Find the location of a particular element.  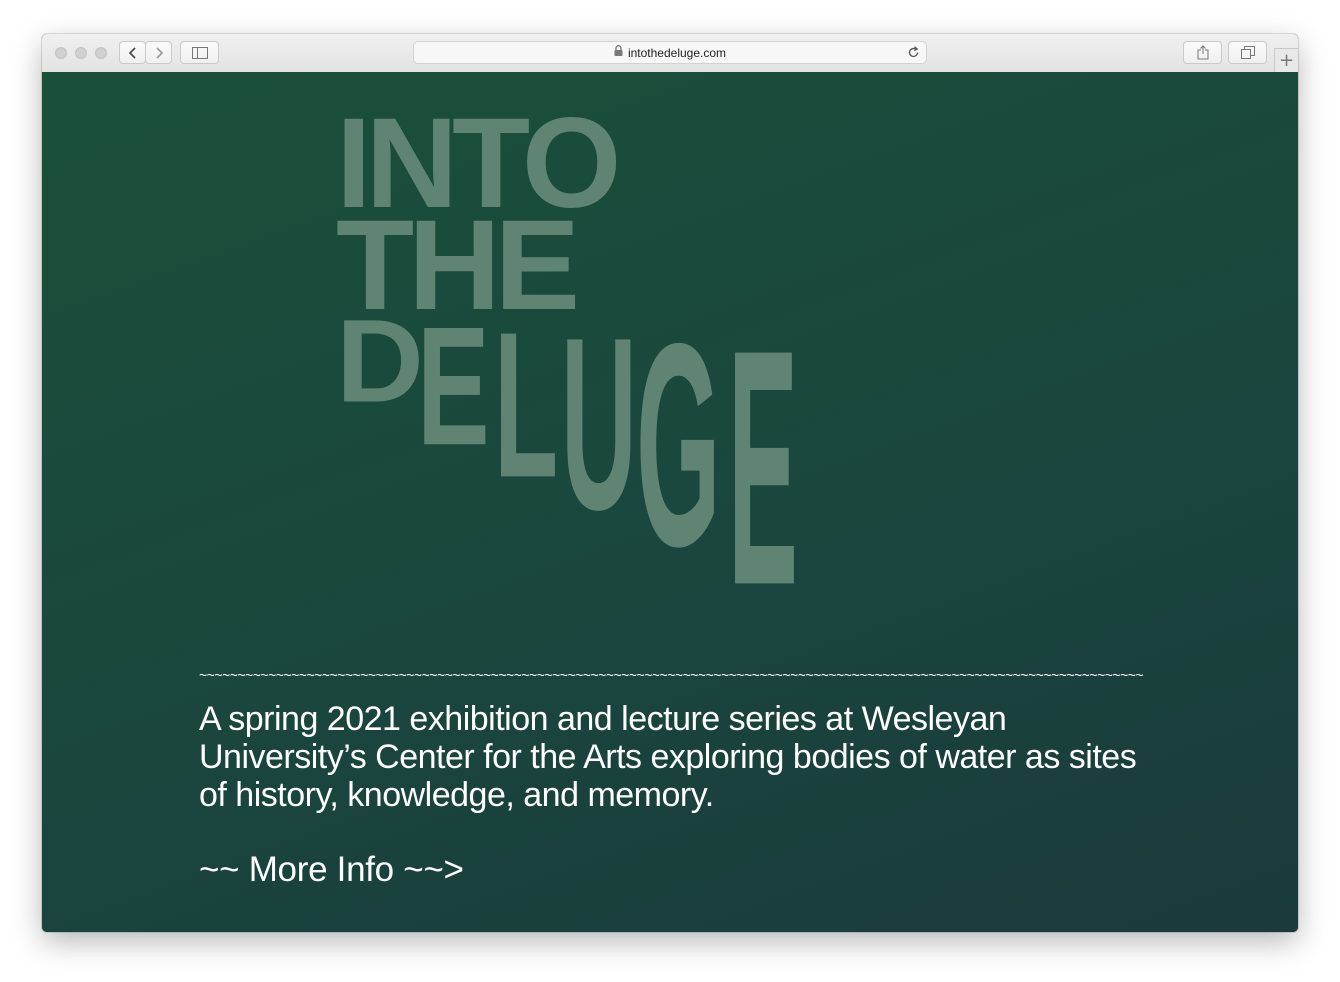

lock-icon is located at coordinates (618, 51).